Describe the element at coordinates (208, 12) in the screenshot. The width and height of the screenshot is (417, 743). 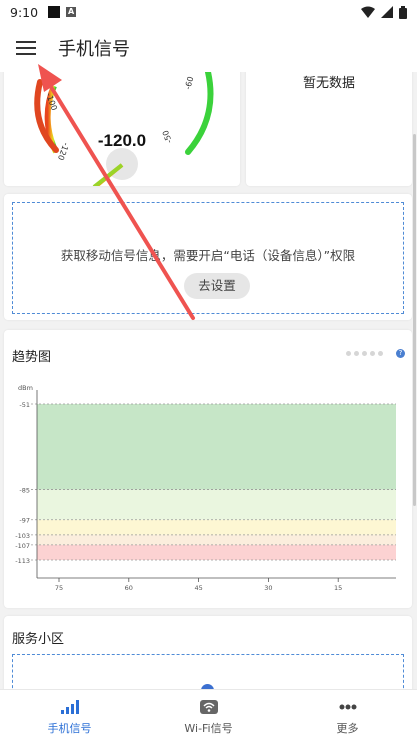
I see `status-bar: 9:10 A` at that location.